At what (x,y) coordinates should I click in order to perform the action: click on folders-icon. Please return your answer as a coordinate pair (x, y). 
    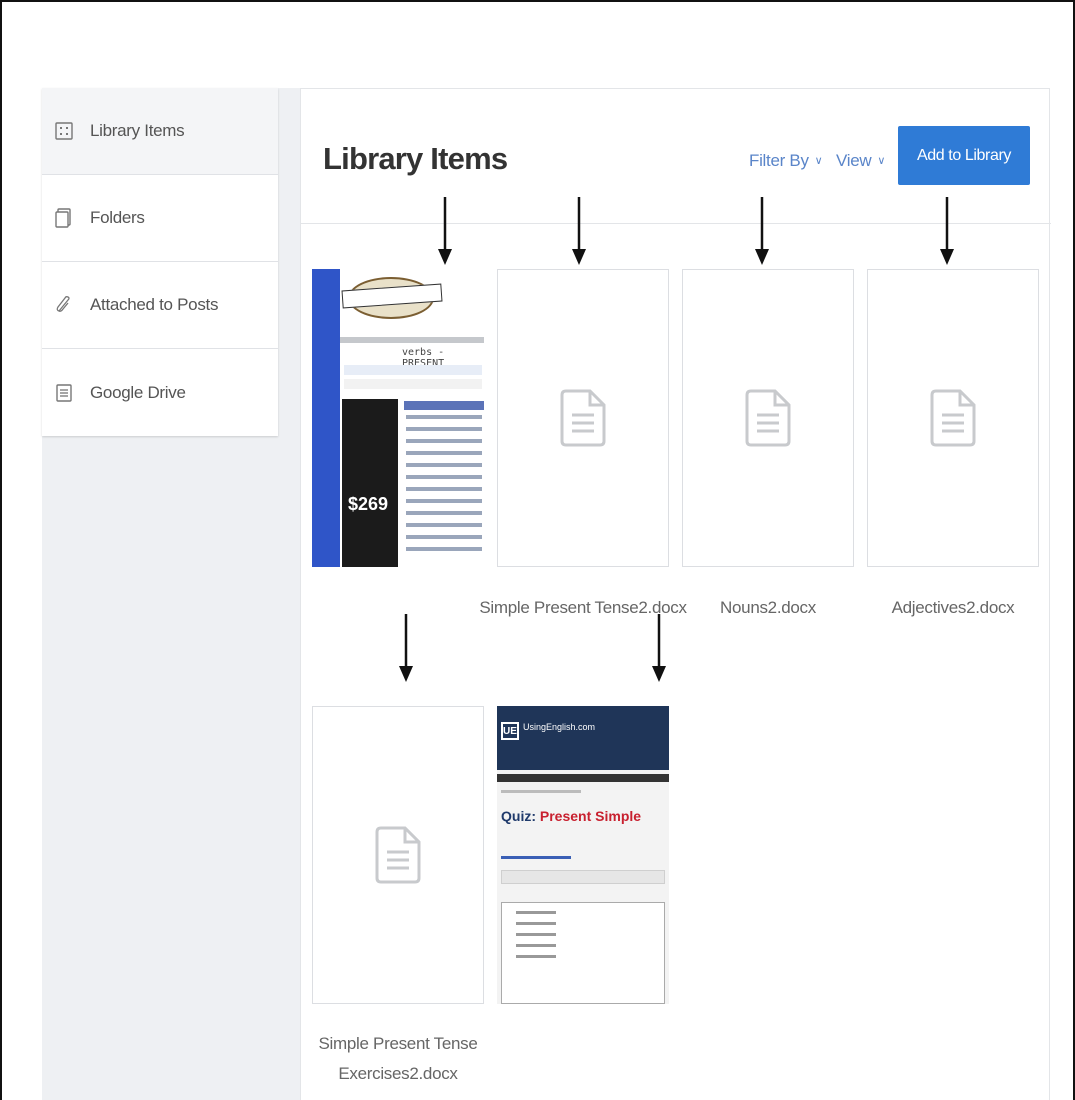
    Looking at the image, I should click on (64, 218).